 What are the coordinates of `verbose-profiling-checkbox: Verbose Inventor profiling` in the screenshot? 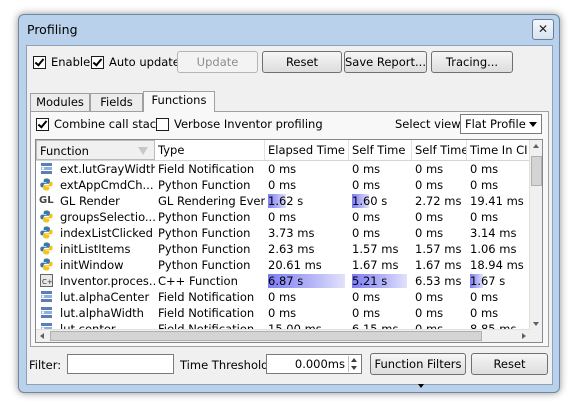 It's located at (239, 124).